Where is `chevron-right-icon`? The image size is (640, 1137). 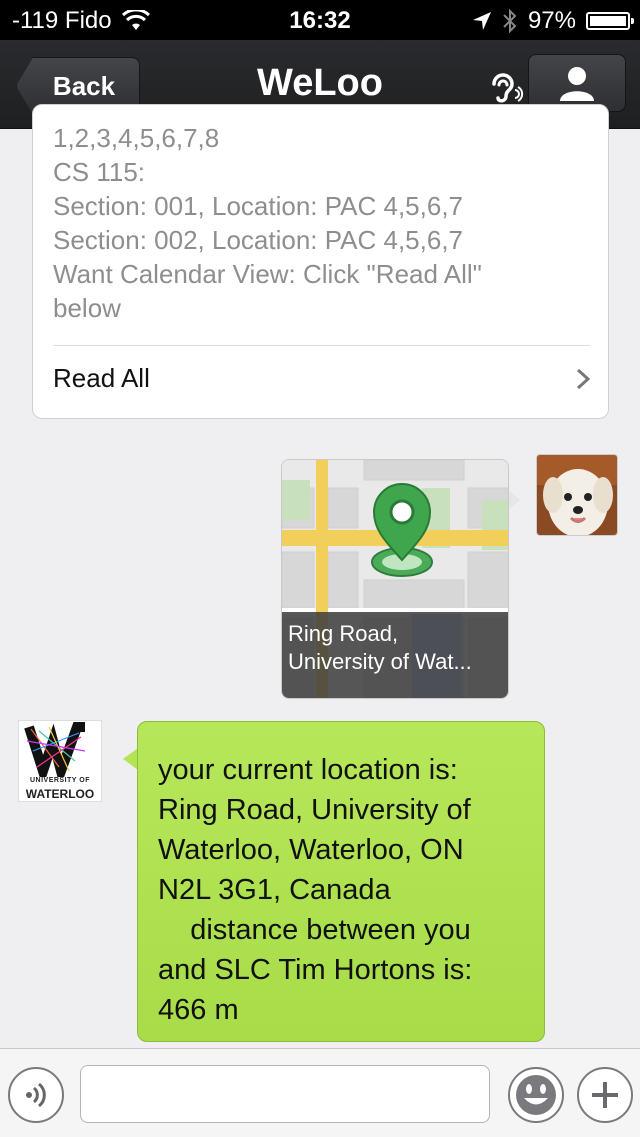
chevron-right-icon is located at coordinates (583, 379).